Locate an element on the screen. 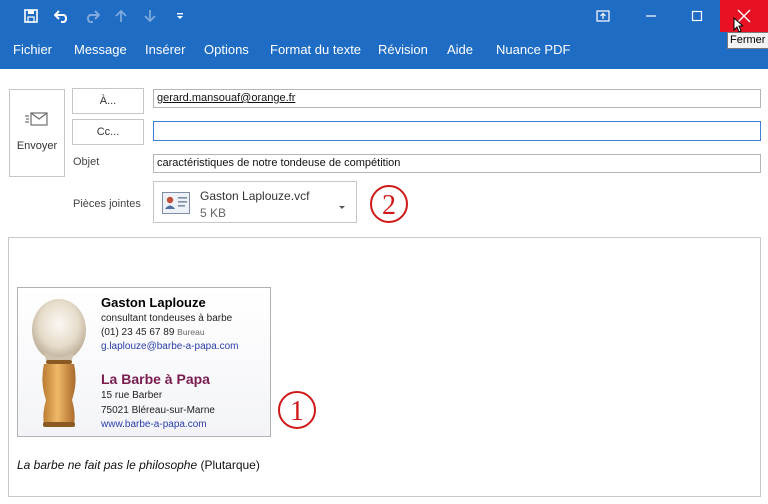  send-label: Envoyer is located at coordinates (37, 146).